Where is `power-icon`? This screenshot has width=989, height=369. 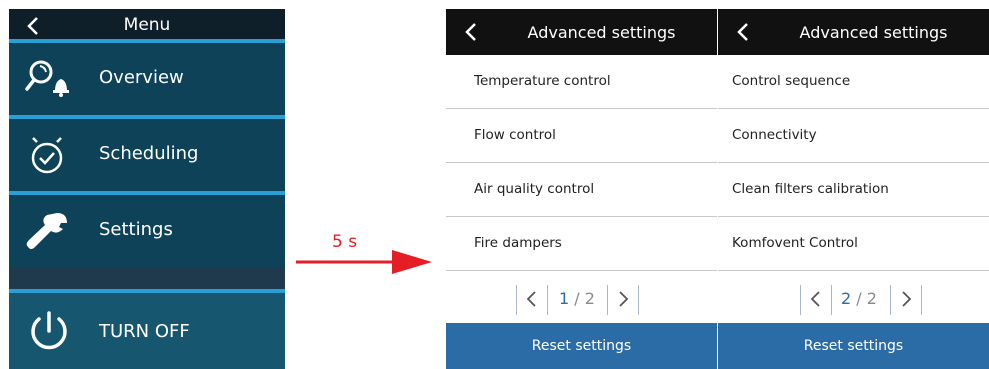
power-icon is located at coordinates (51, 332).